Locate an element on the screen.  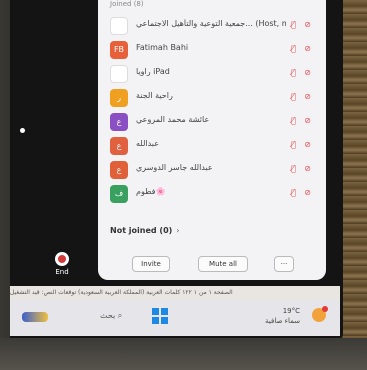
notification-badge is located at coordinates (325, 309).